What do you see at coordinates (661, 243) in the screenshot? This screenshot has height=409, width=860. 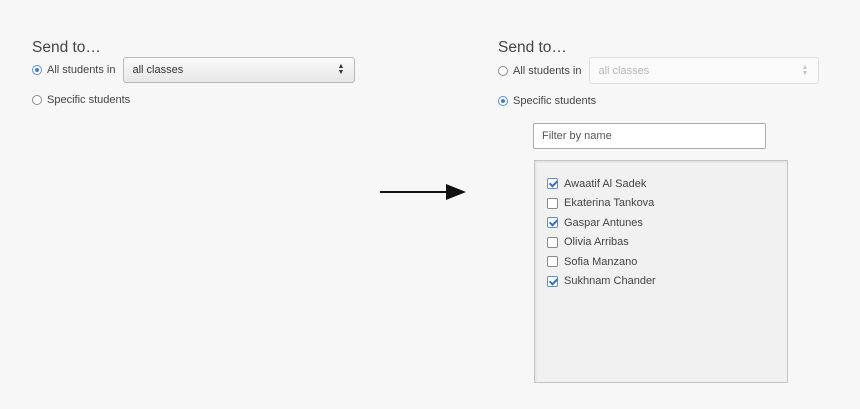 I see `student-list-item: Olivia Arribas` at bounding box center [661, 243].